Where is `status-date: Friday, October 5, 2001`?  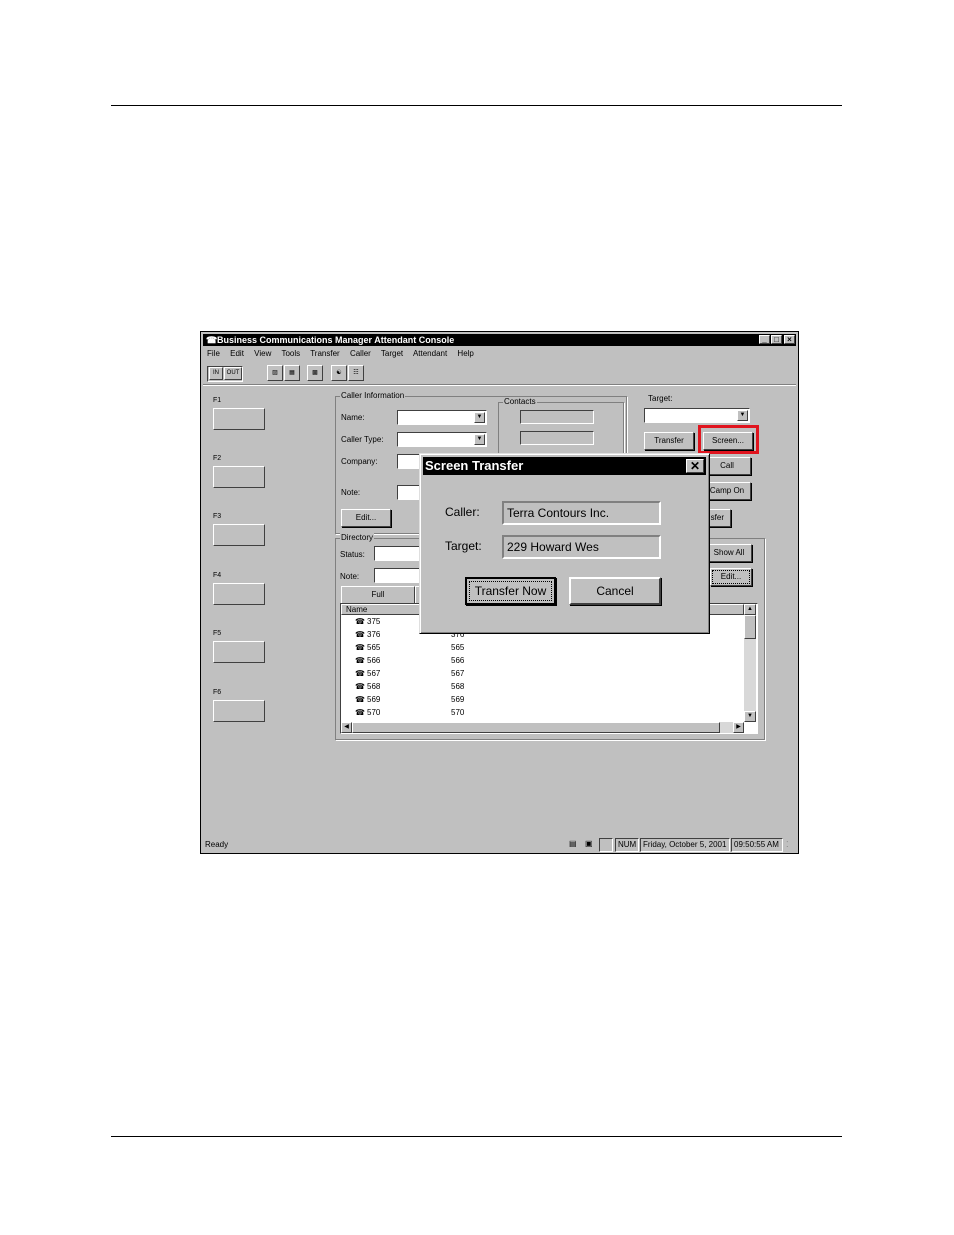 status-date: Friday, October 5, 2001 is located at coordinates (685, 845).